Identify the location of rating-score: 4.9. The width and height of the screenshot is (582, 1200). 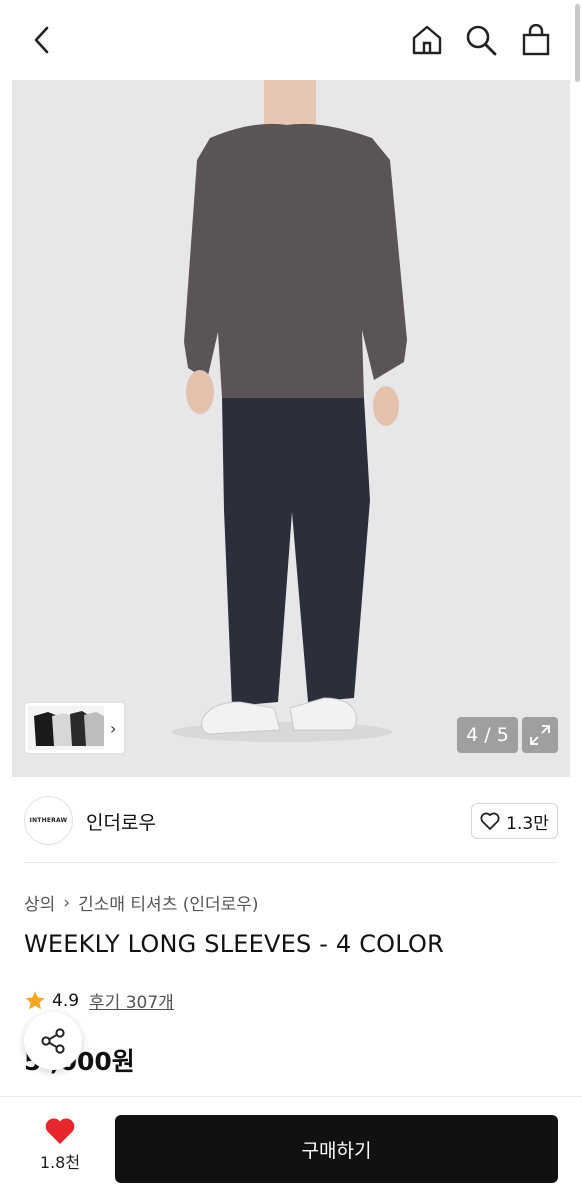
(66, 1000).